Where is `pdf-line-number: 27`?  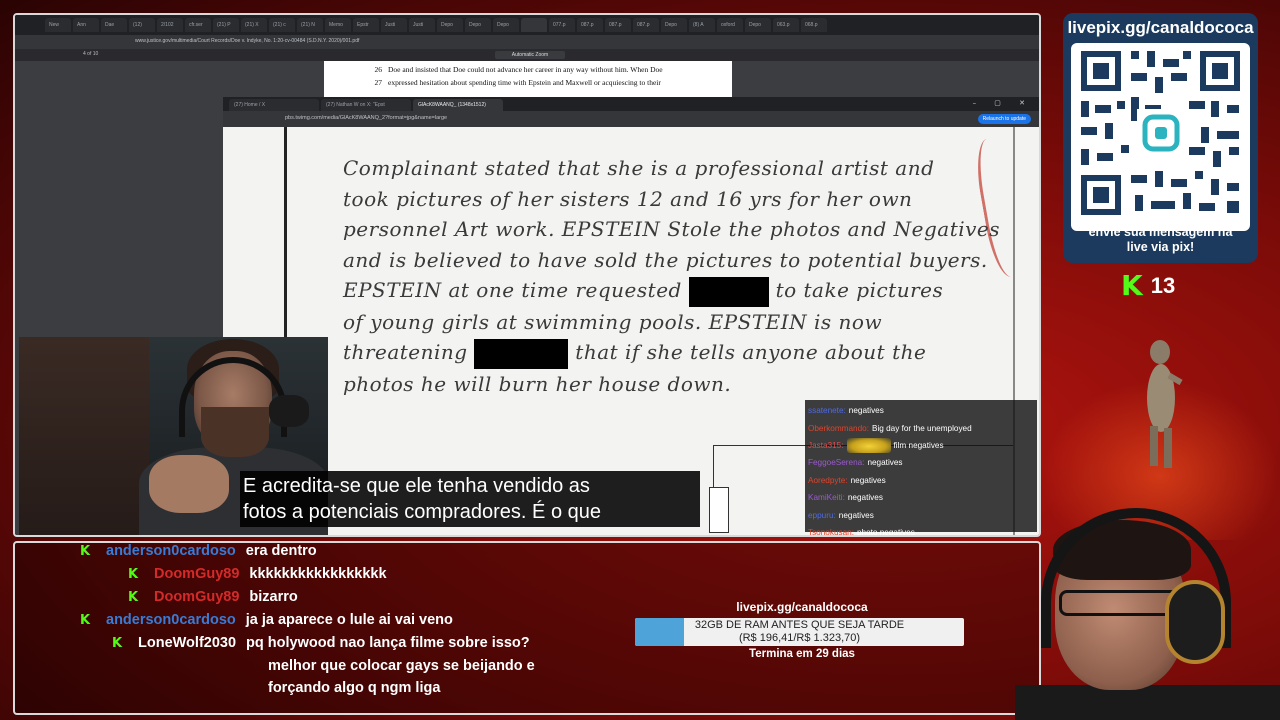
pdf-line-number: 27 is located at coordinates (378, 82).